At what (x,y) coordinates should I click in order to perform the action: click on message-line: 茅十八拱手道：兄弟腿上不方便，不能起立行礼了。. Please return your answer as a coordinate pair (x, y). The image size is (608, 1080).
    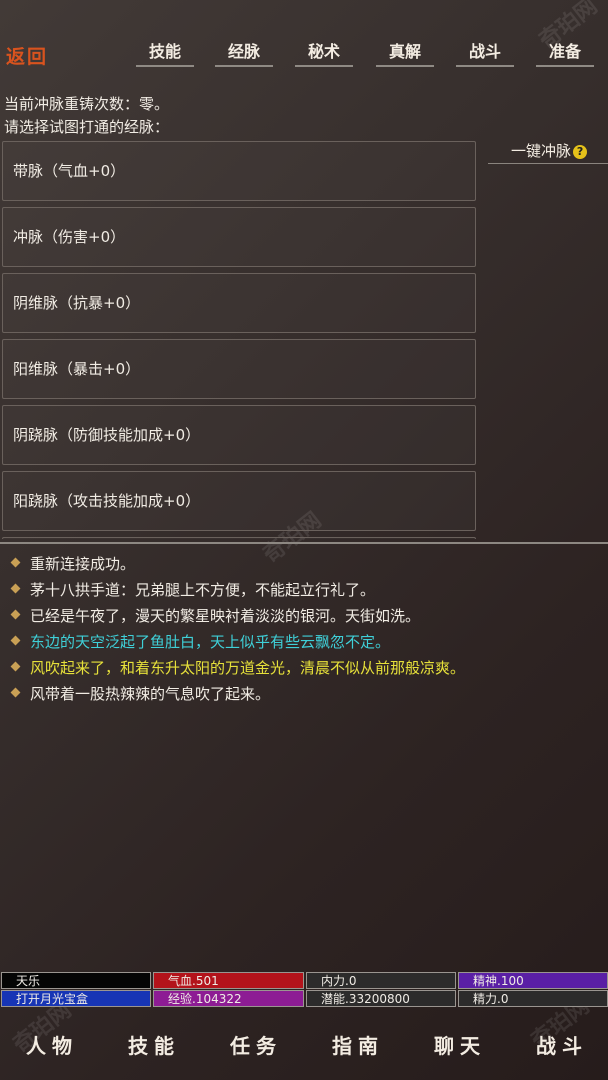
    Looking at the image, I should click on (193, 590).